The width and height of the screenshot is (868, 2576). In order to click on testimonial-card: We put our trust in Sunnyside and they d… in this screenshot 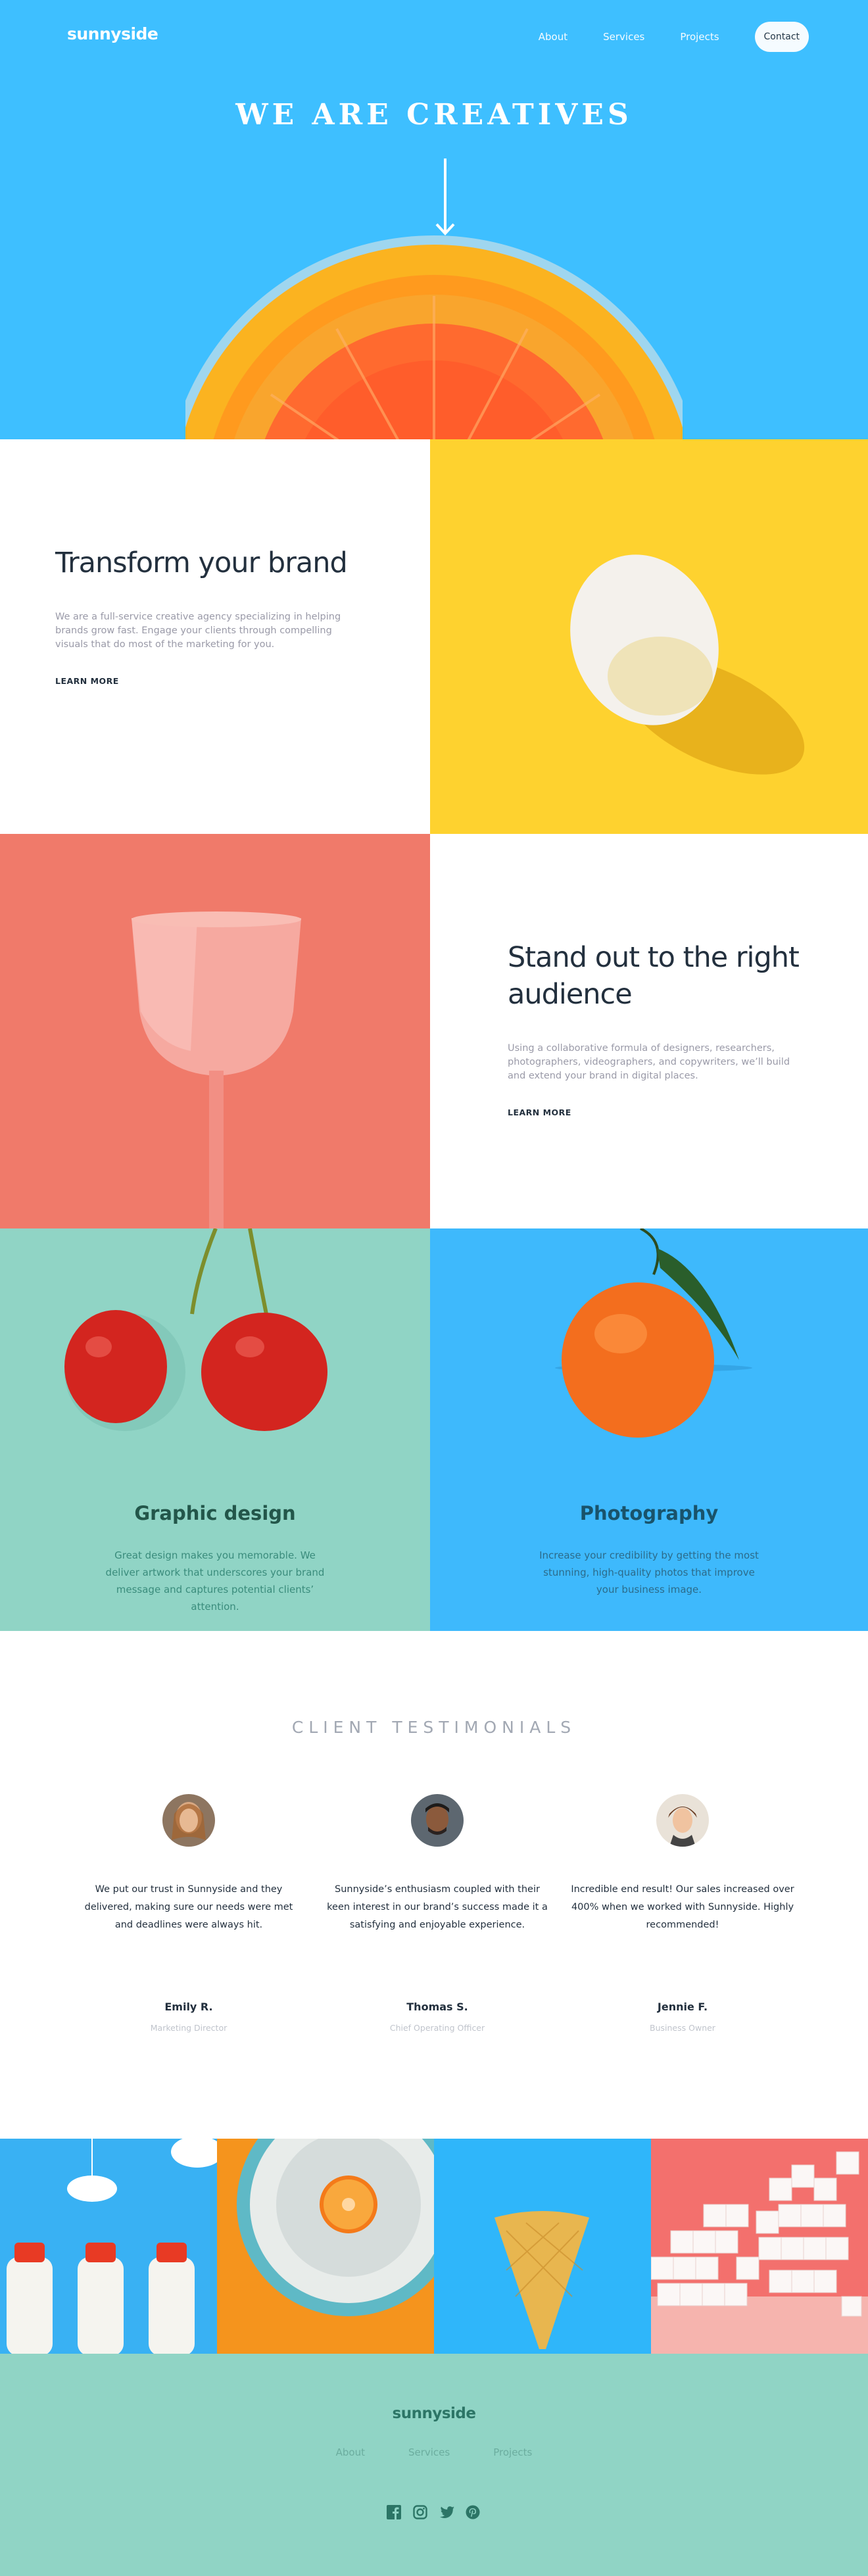, I will do `click(189, 1914)`.